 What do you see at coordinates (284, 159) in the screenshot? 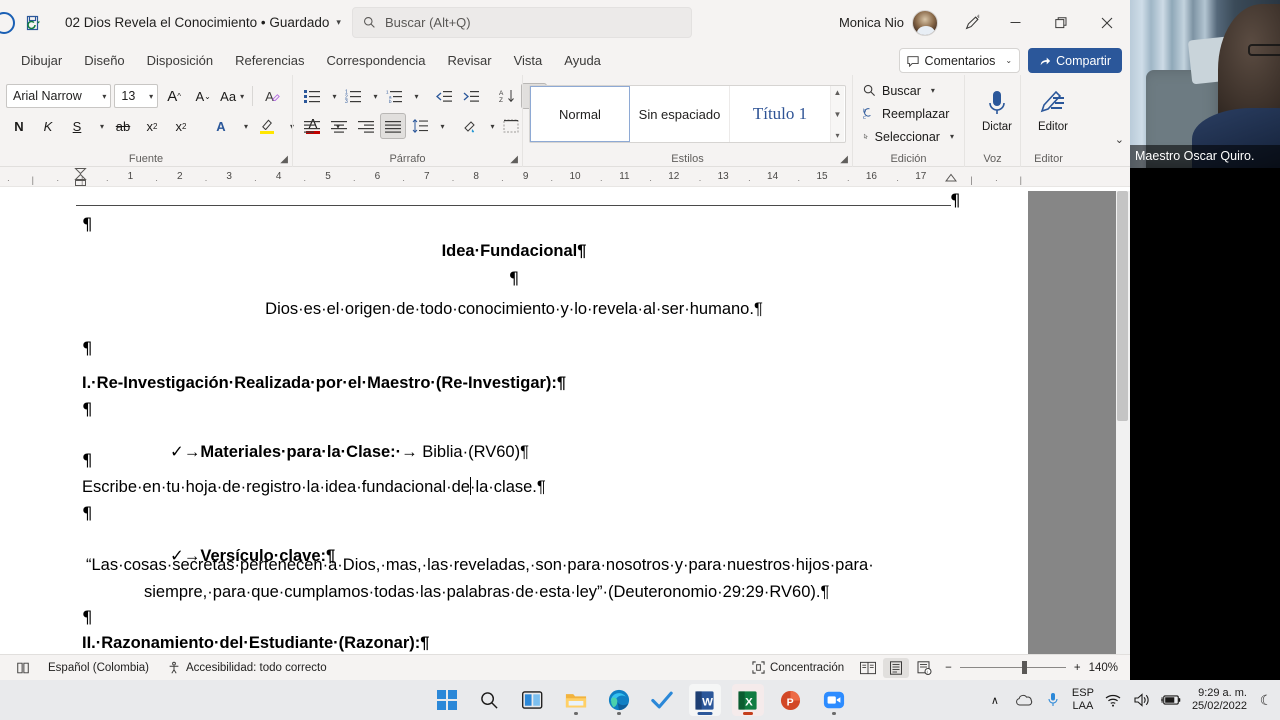
I see `fuente-dialog-launcher: ◢` at bounding box center [284, 159].